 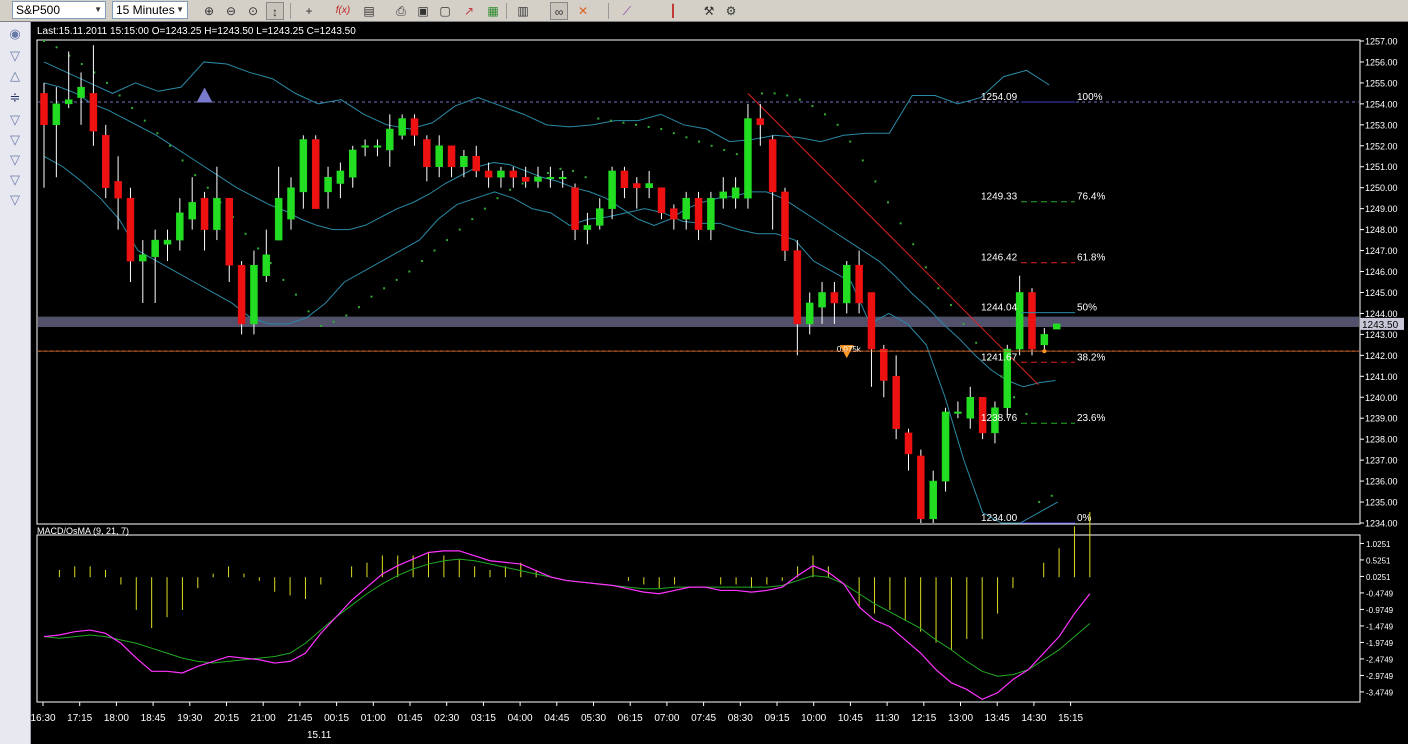 What do you see at coordinates (1381, 188) in the screenshot?
I see `price-tick-label: 1250.00` at bounding box center [1381, 188].